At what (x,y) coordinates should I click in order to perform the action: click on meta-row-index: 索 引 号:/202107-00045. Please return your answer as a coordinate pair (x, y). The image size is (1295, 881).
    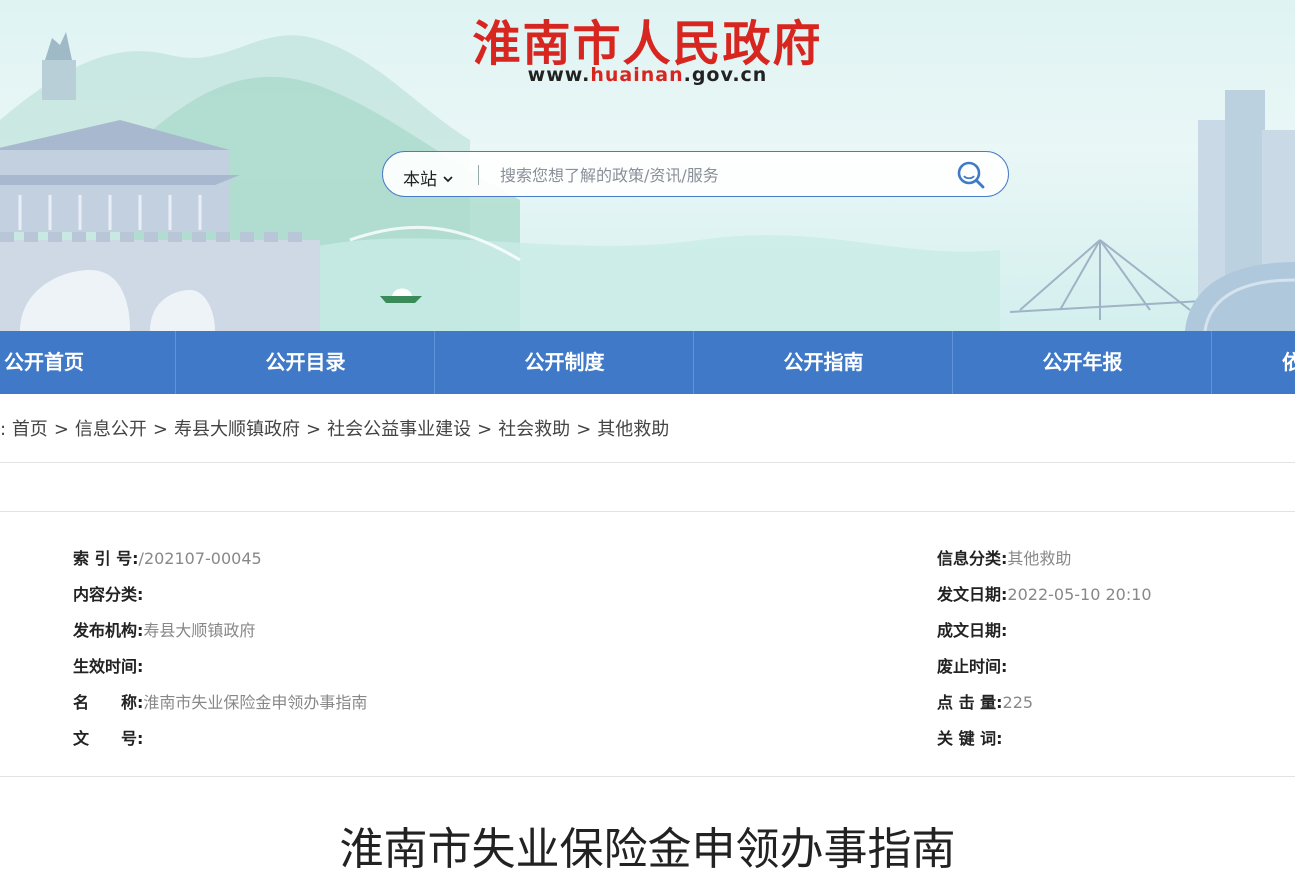
    Looking at the image, I should click on (167, 557).